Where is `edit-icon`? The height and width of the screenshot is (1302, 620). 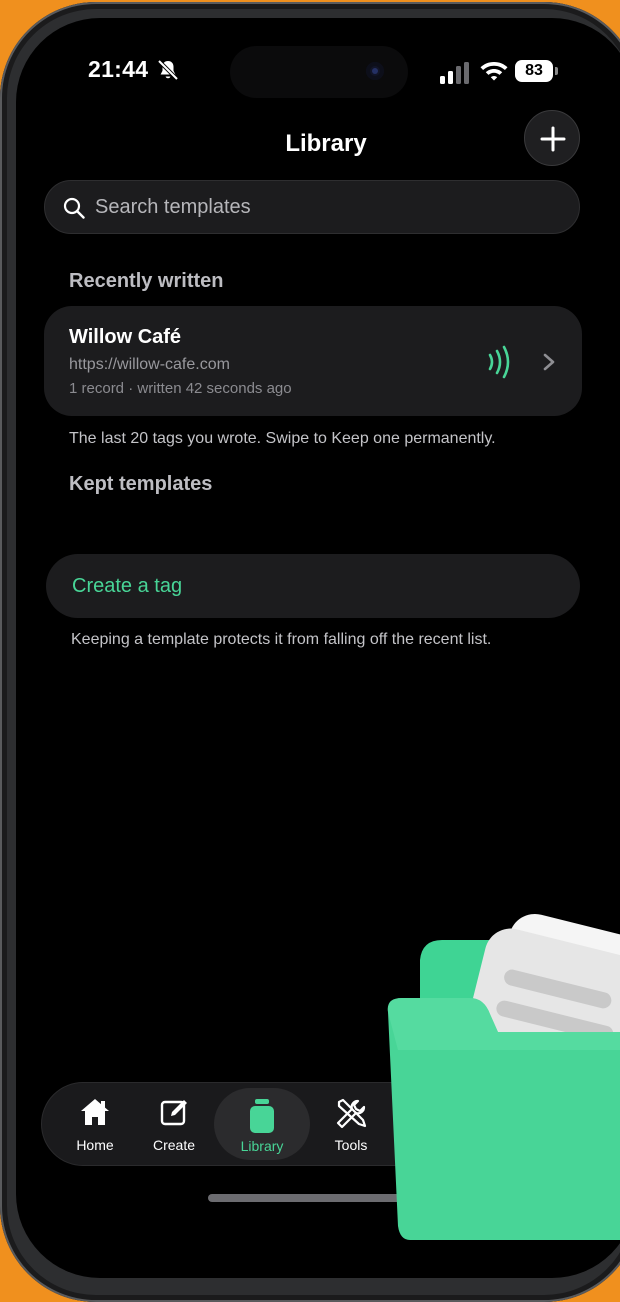 edit-icon is located at coordinates (173, 1113).